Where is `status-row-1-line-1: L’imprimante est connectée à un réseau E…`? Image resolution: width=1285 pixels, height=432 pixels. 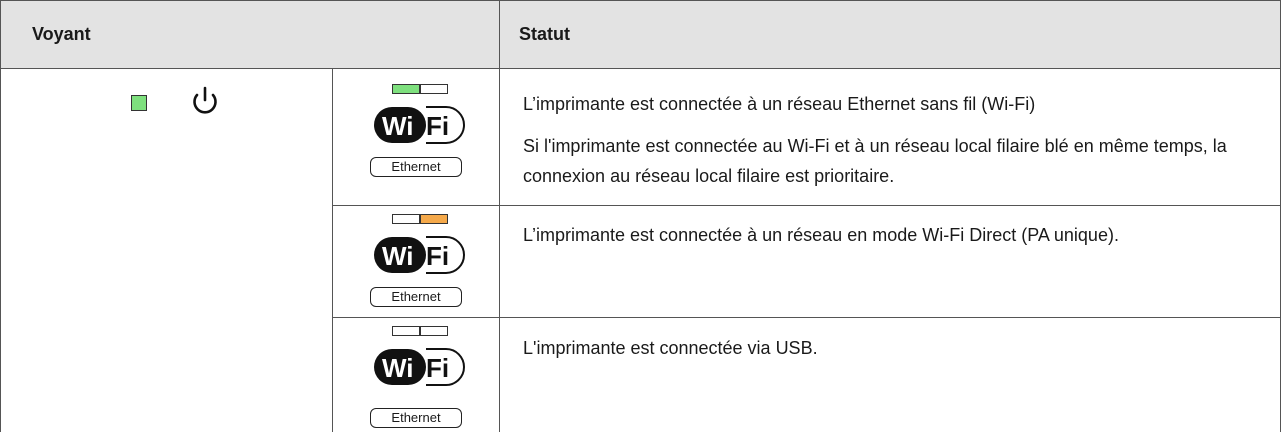
status-row-1-line-1: L’imprimante est connectée à un réseau E… is located at coordinates (779, 104).